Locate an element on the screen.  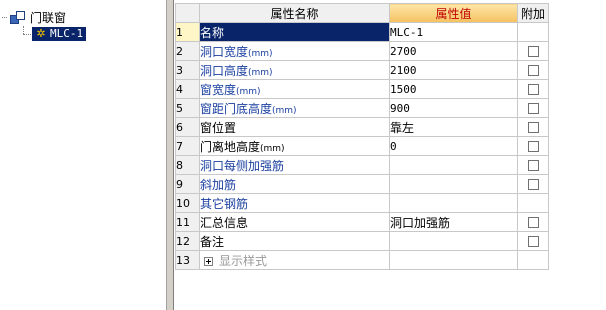
property-value: 0 is located at coordinates (453, 146).